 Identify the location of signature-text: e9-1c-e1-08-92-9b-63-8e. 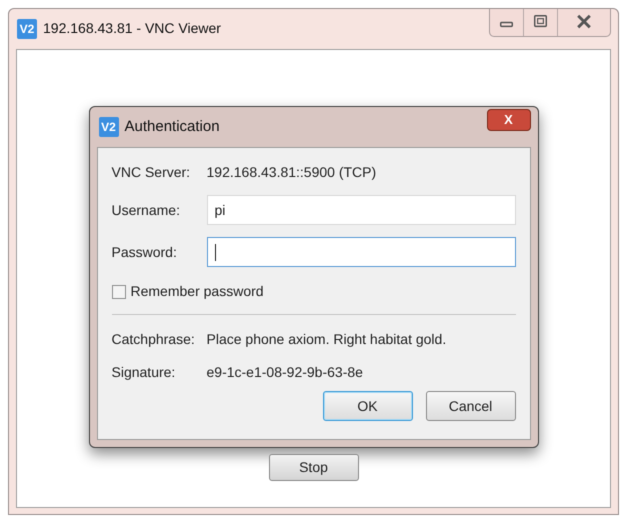
(284, 372).